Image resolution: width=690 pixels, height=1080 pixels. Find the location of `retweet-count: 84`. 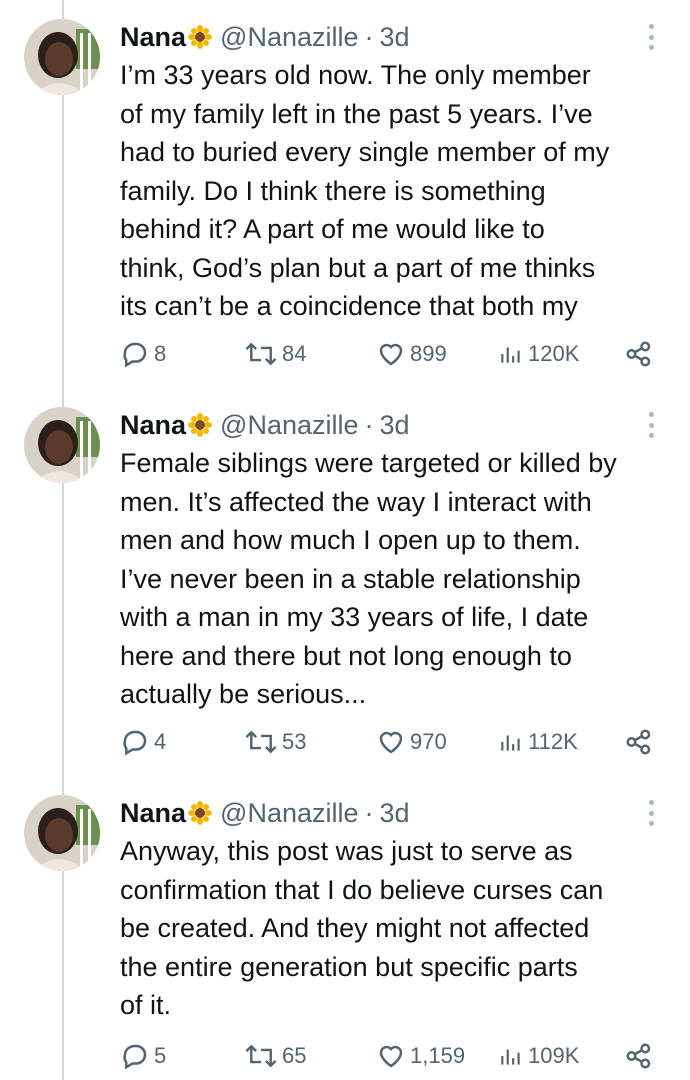

retweet-count: 84 is located at coordinates (294, 353).